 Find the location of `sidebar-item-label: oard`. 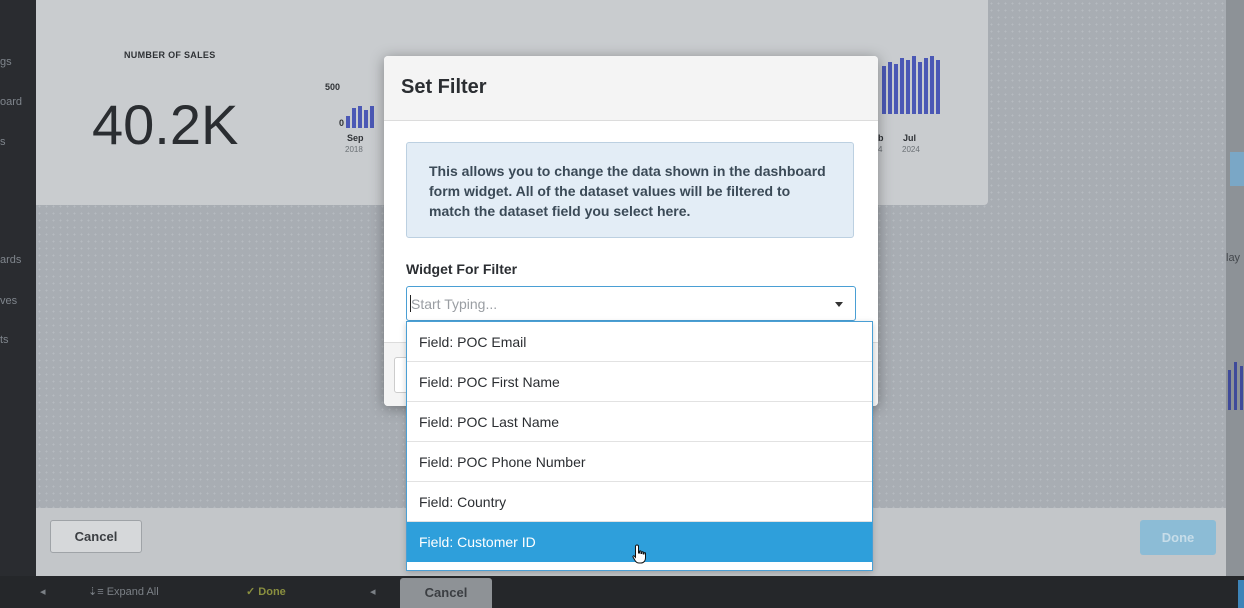

sidebar-item-label: oard is located at coordinates (11, 102).